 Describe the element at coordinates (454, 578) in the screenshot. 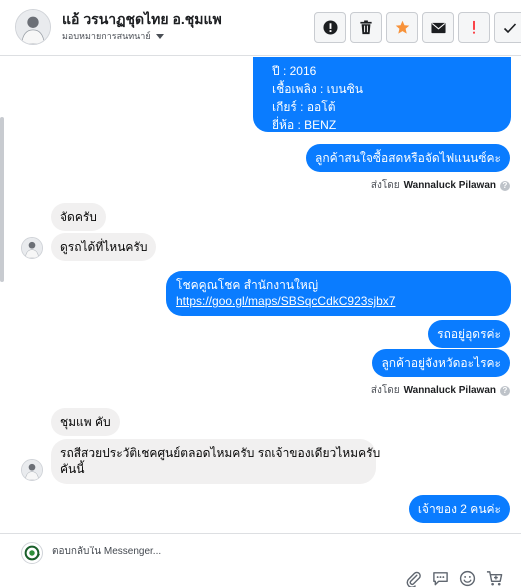

I see `composer-tools` at that location.